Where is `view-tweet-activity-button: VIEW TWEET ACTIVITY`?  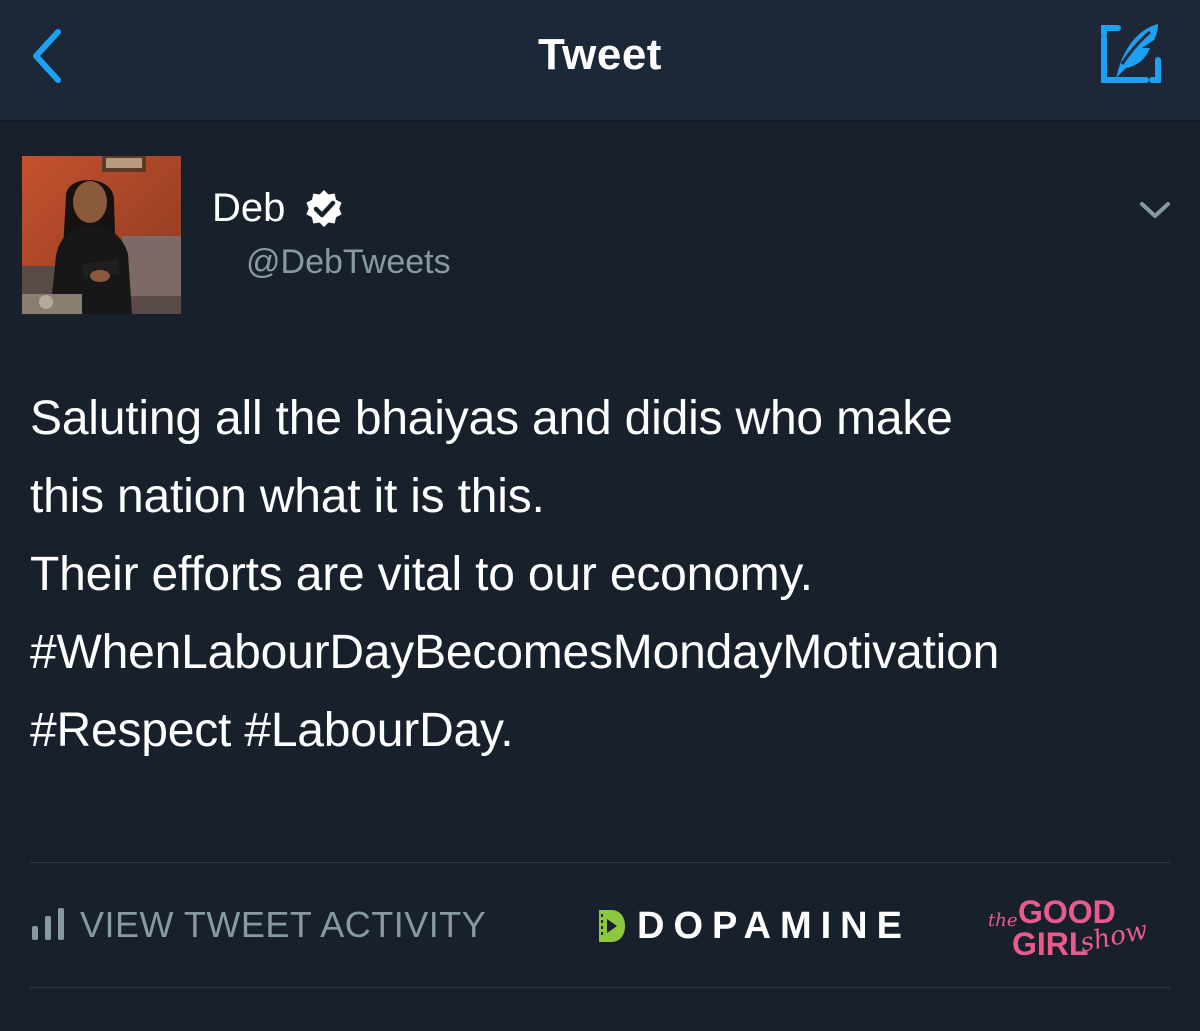
view-tweet-activity-button: VIEW TWEET ACTIVITY is located at coordinates (258, 925).